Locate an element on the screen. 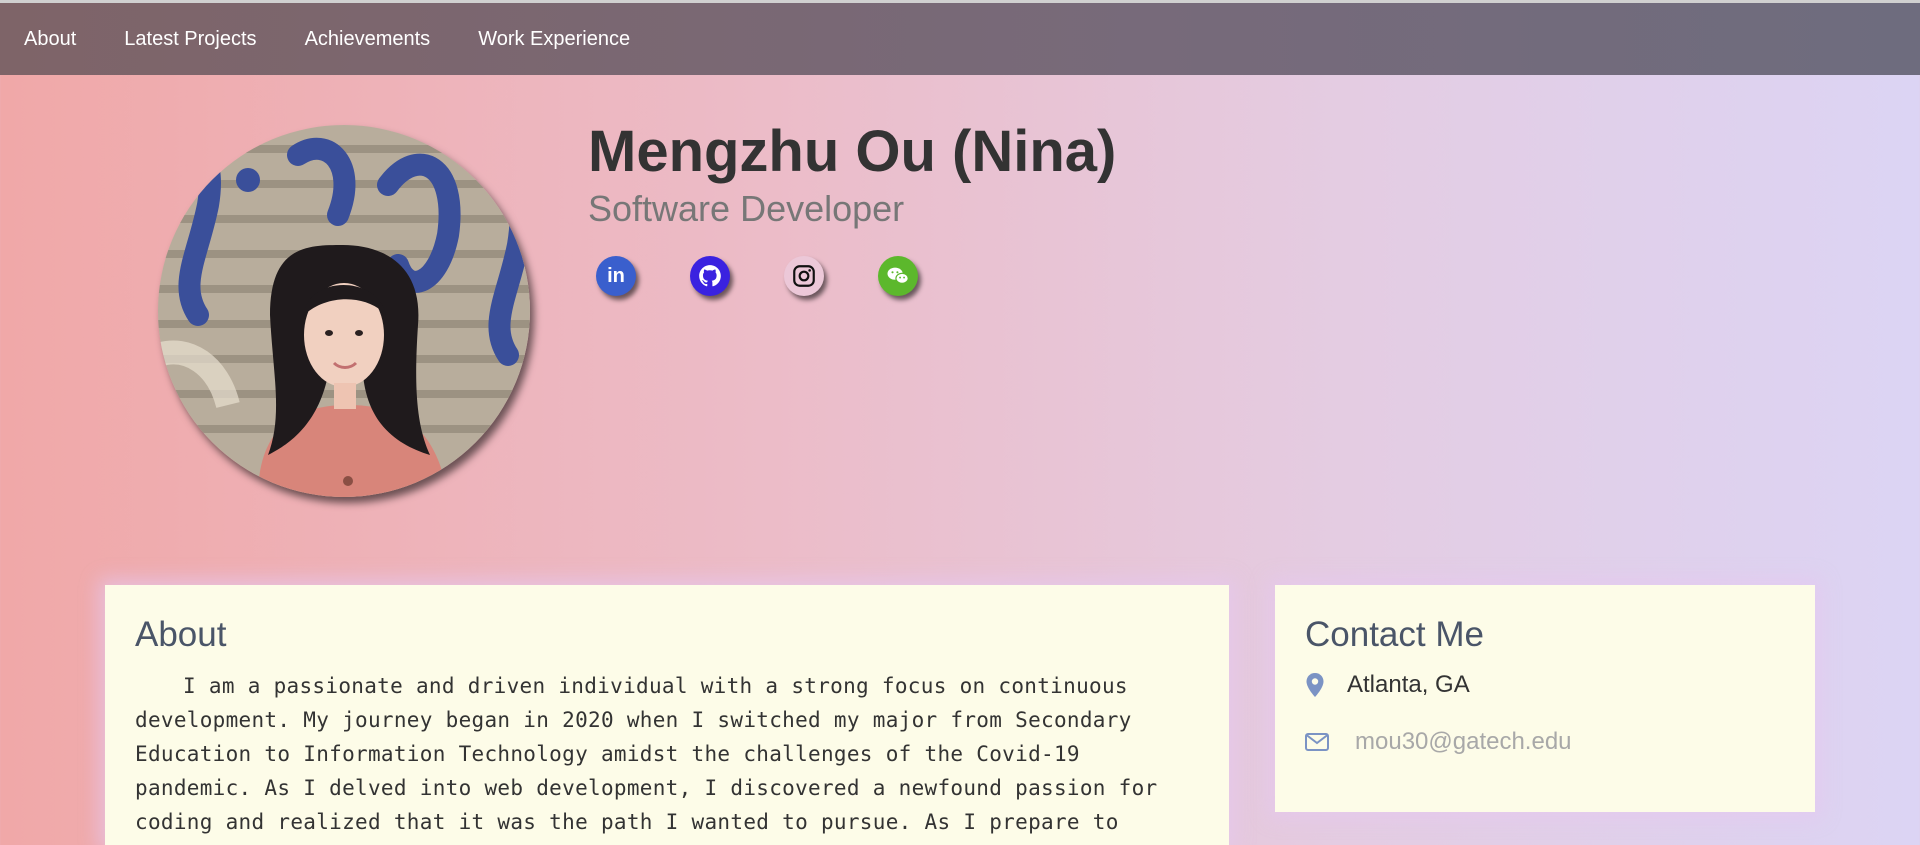  profile-name: Mengzhu Ou (Nina) is located at coordinates (852, 151).